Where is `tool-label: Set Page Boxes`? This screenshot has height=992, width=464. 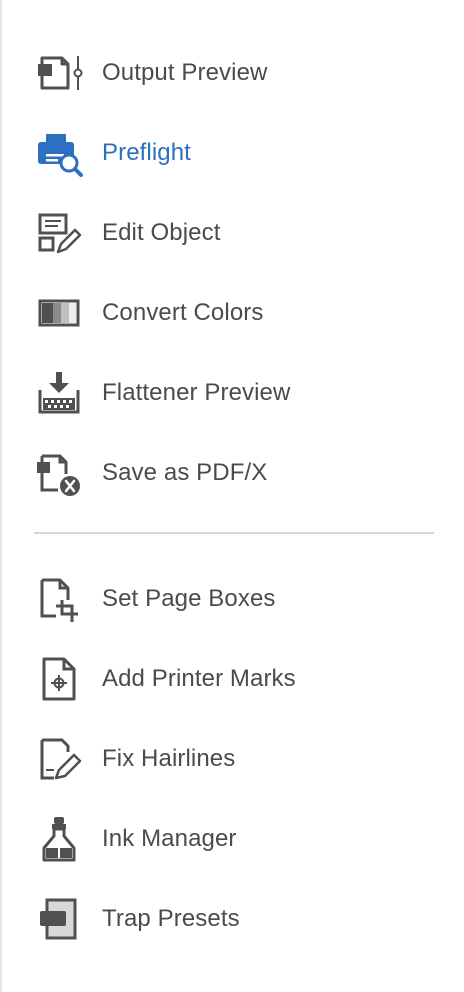 tool-label: Set Page Boxes is located at coordinates (189, 598).